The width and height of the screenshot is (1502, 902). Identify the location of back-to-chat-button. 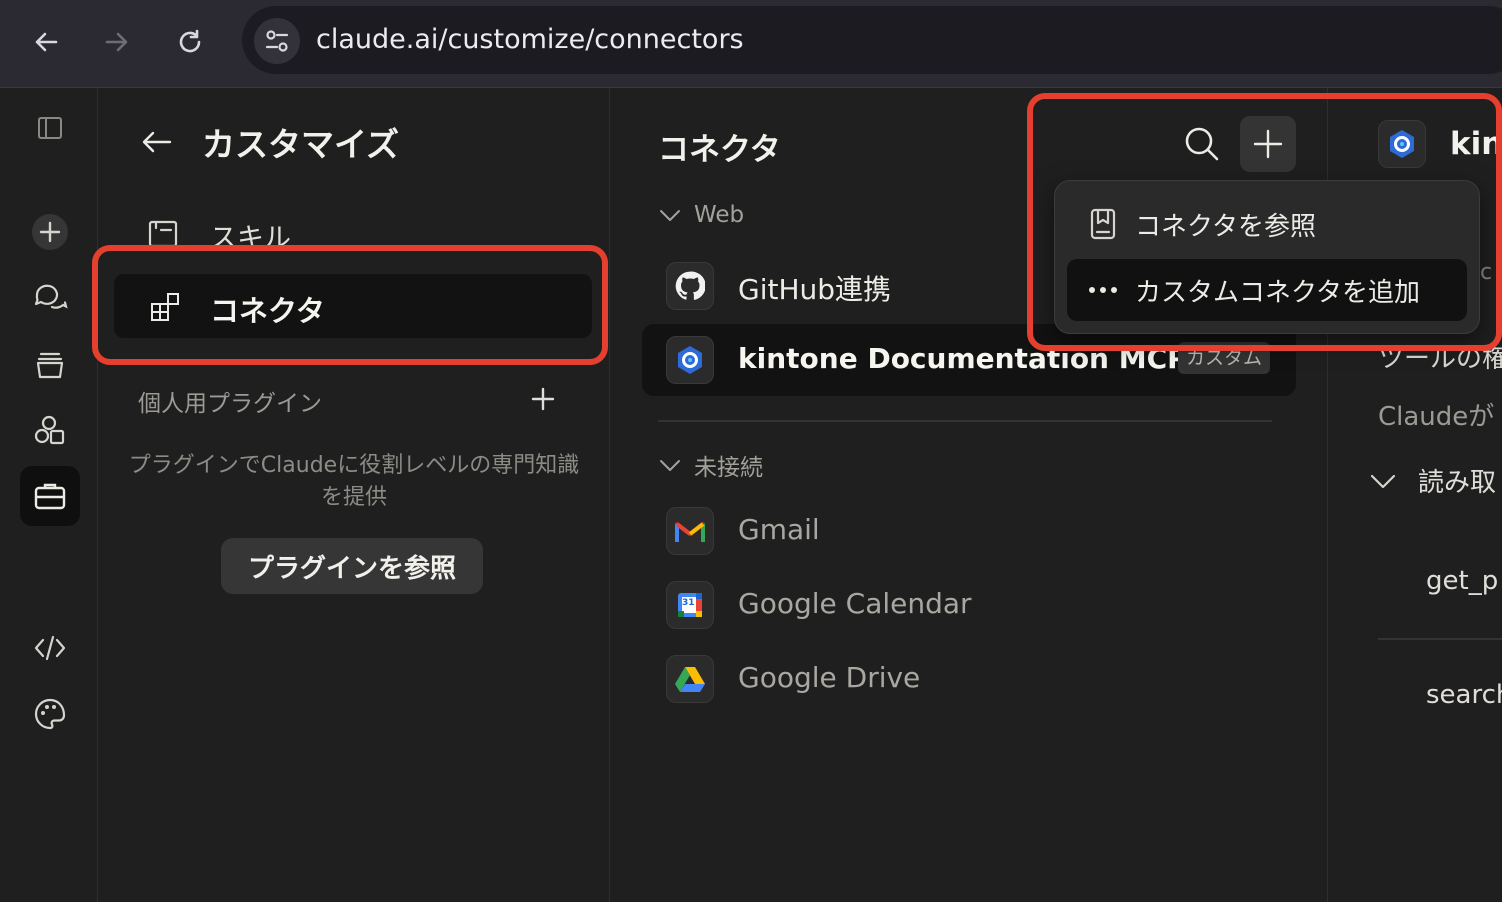
(158, 142).